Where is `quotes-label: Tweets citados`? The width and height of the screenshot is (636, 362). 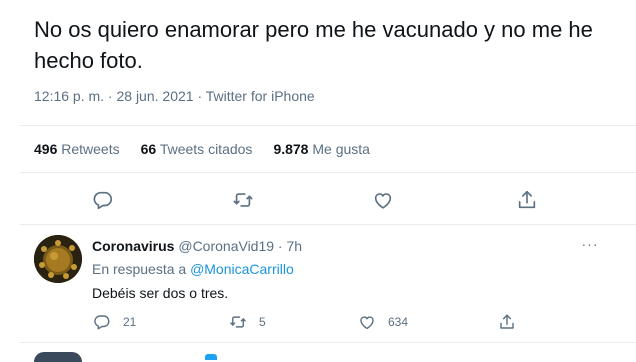 quotes-label: Tweets citados is located at coordinates (206, 149).